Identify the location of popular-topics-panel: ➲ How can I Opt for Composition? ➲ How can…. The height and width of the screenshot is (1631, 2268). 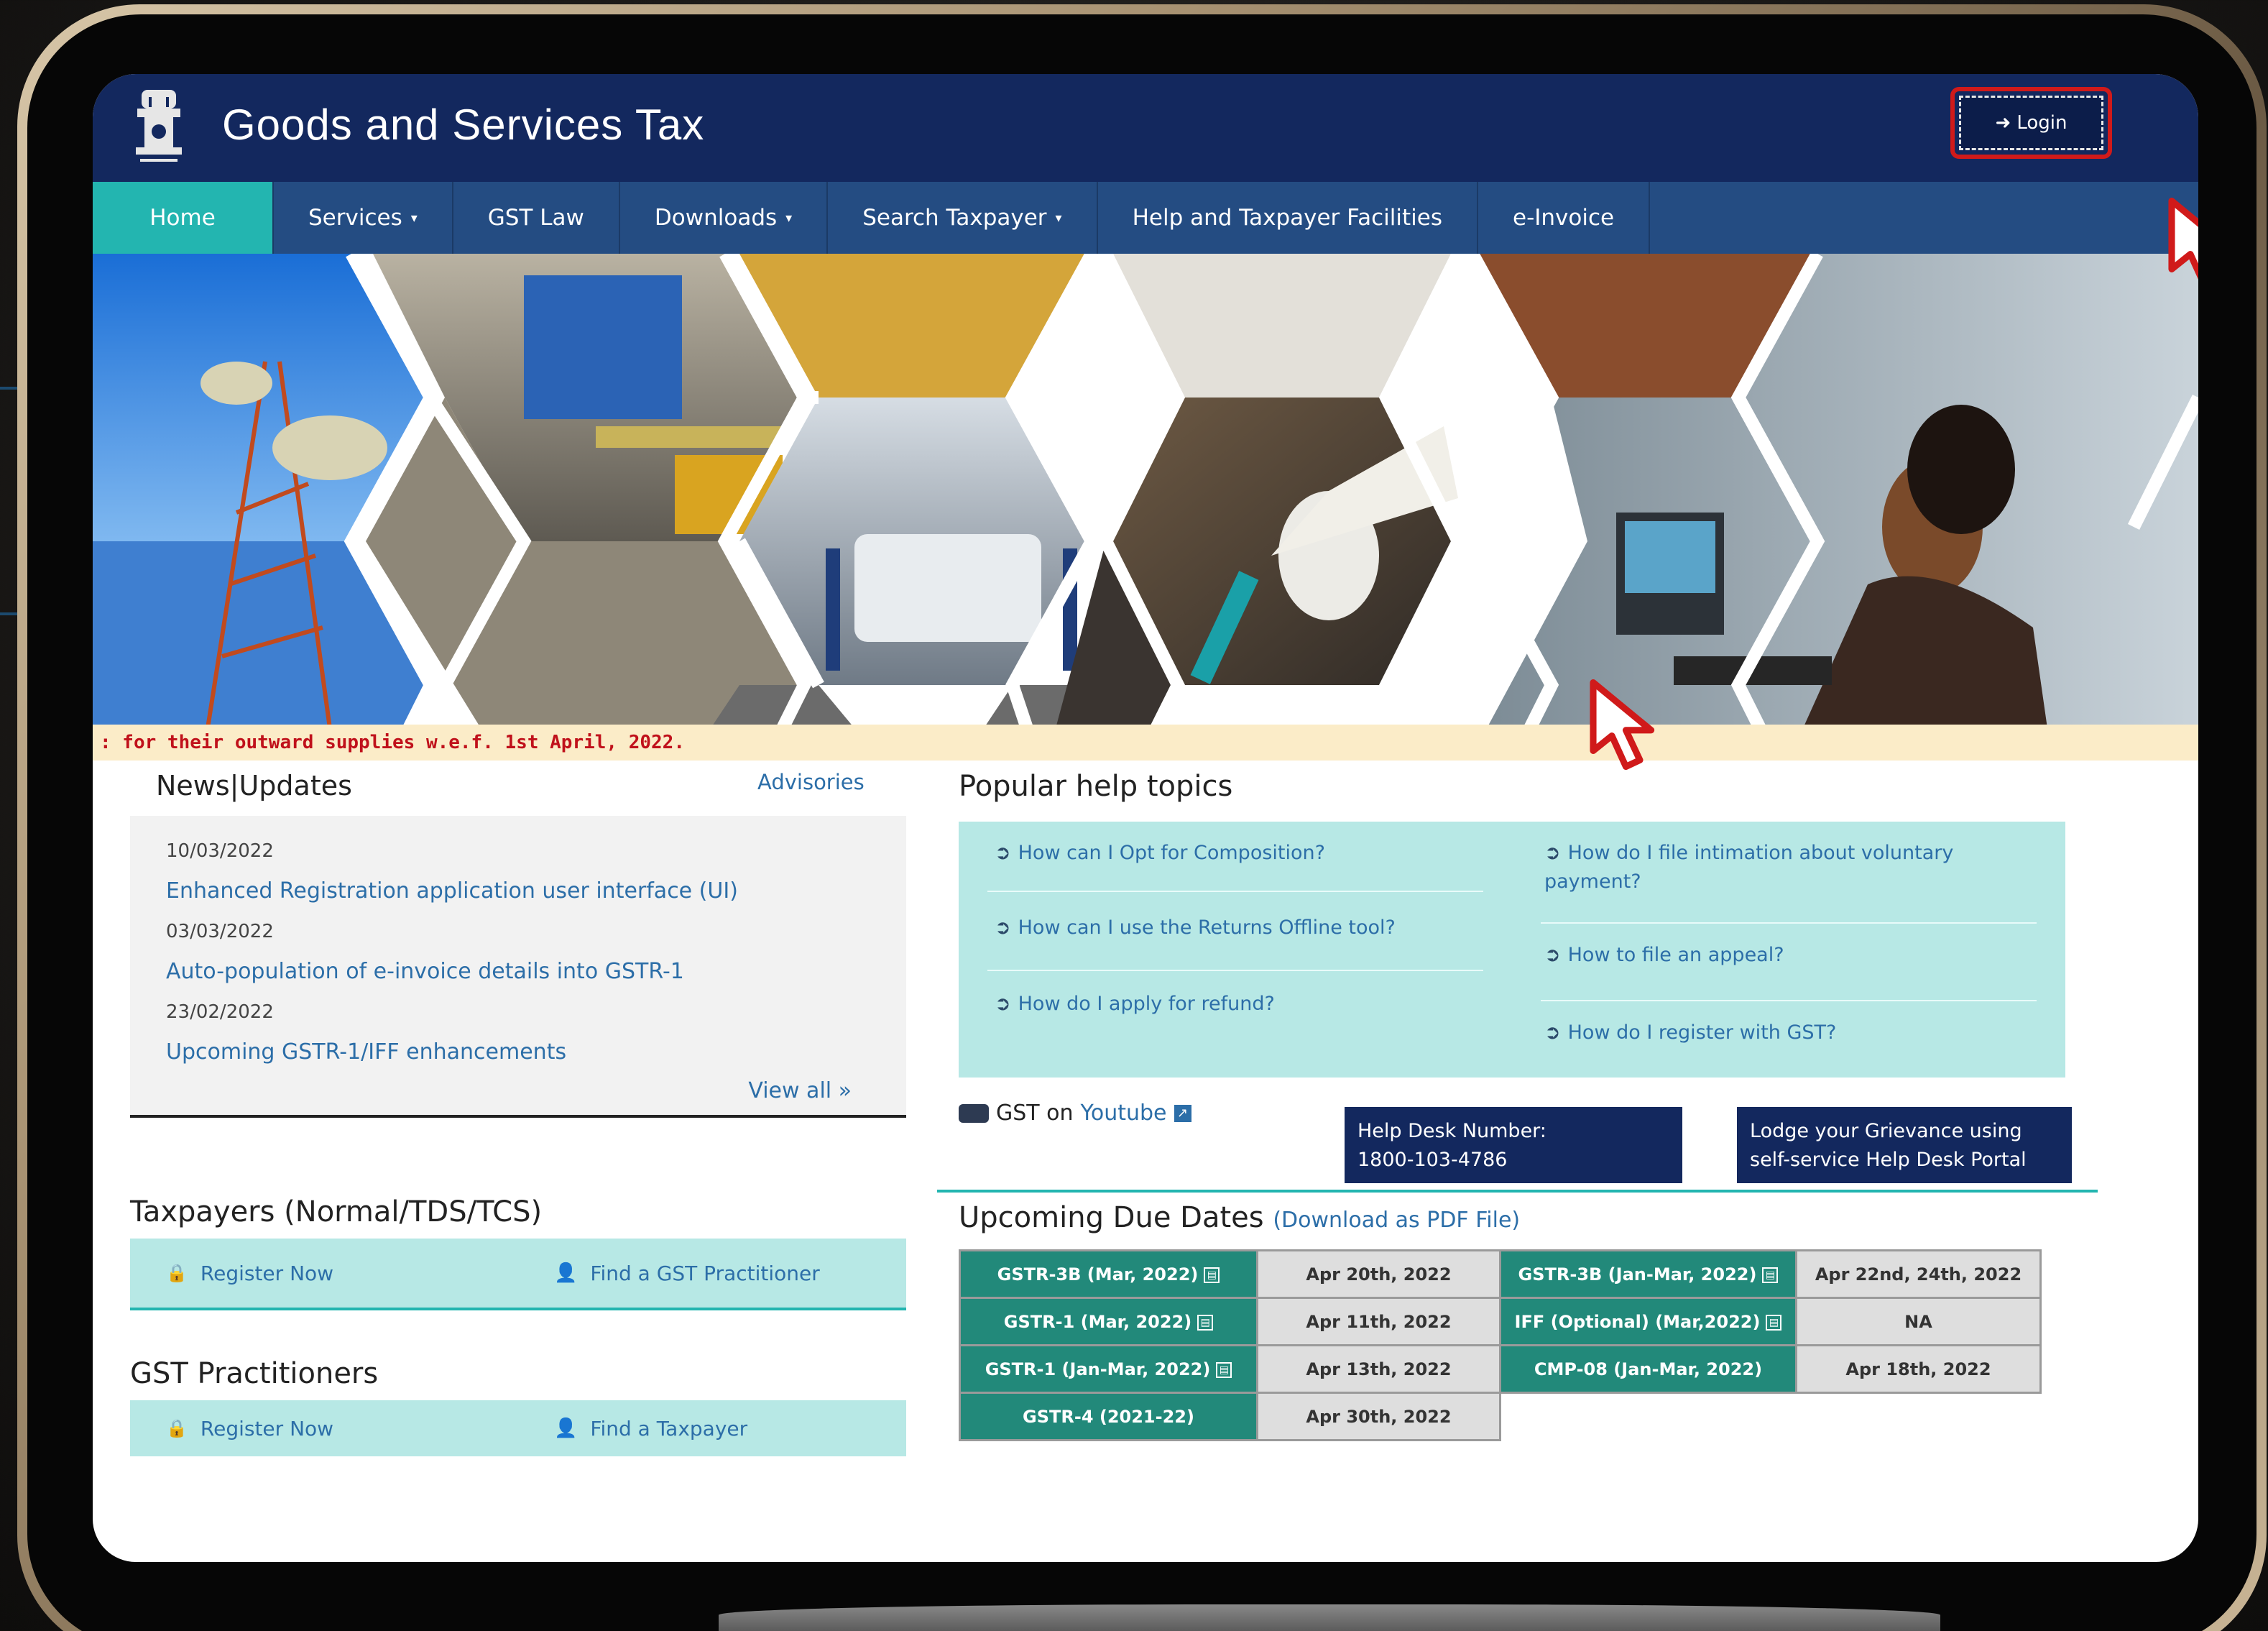
(1512, 950).